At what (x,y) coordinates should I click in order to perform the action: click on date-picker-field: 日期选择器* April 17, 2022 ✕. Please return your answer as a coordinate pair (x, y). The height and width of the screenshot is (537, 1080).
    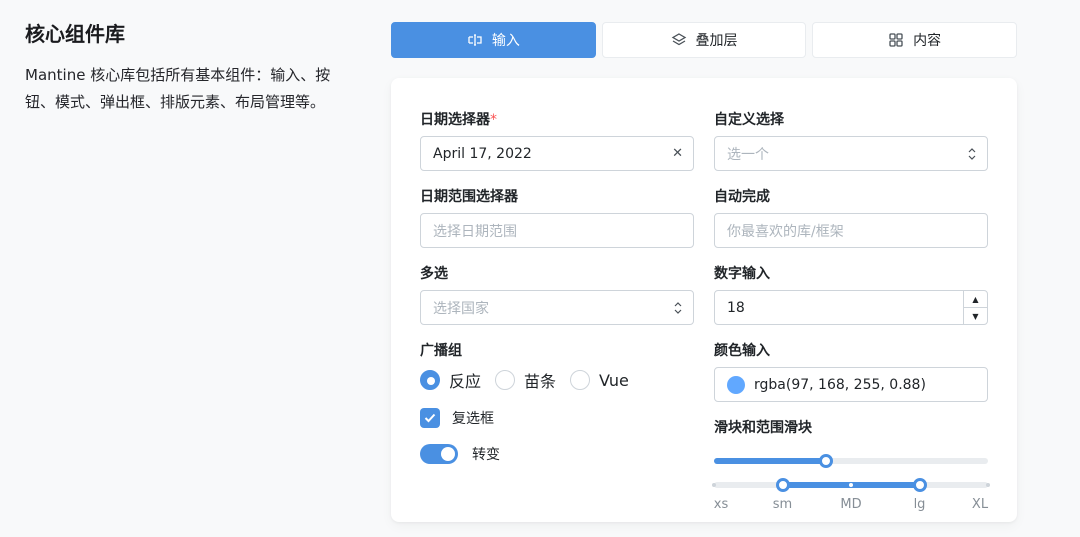
    Looking at the image, I should click on (557, 141).